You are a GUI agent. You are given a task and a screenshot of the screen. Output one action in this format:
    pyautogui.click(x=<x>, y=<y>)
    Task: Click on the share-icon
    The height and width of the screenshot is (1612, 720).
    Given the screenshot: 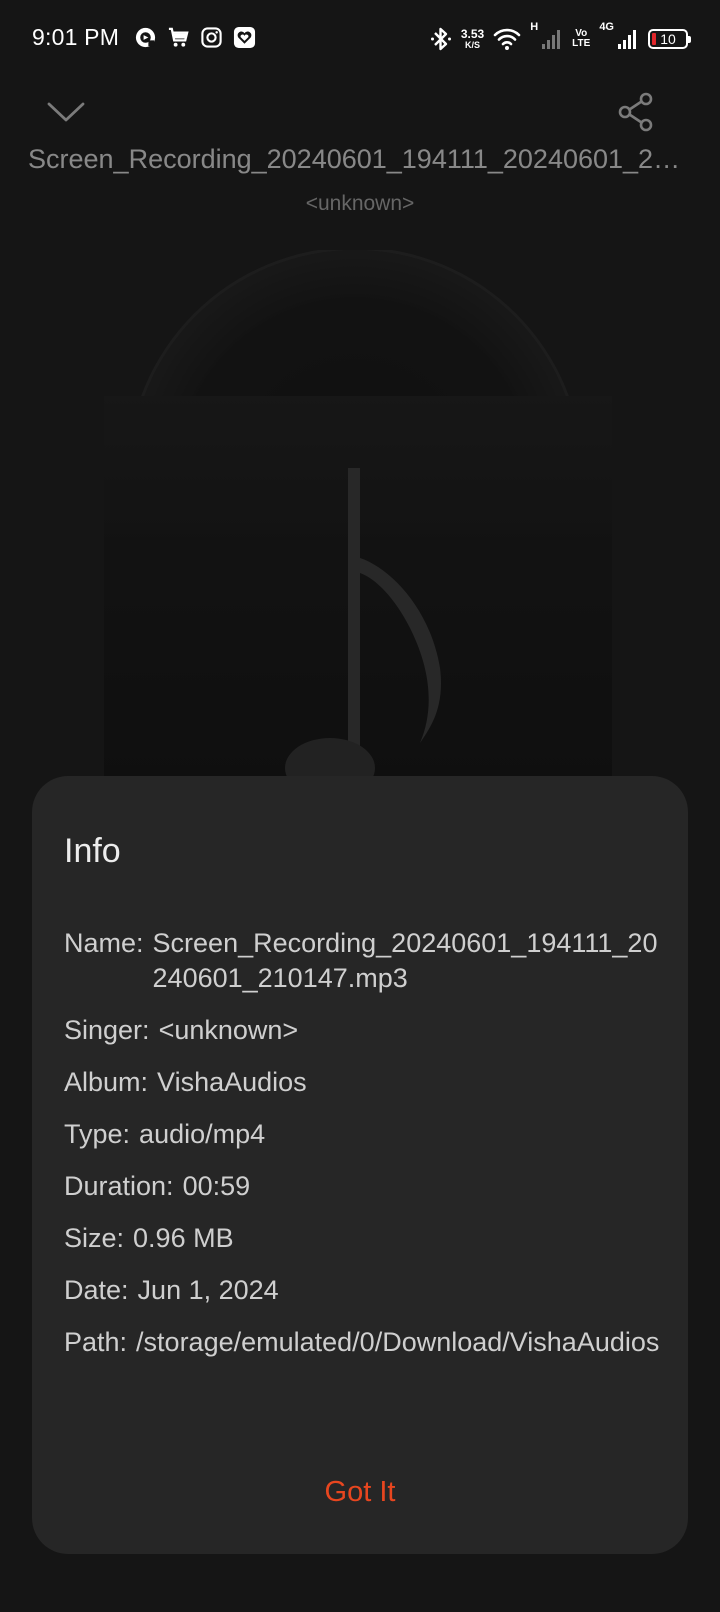 What is the action you would take?
    pyautogui.click(x=636, y=112)
    